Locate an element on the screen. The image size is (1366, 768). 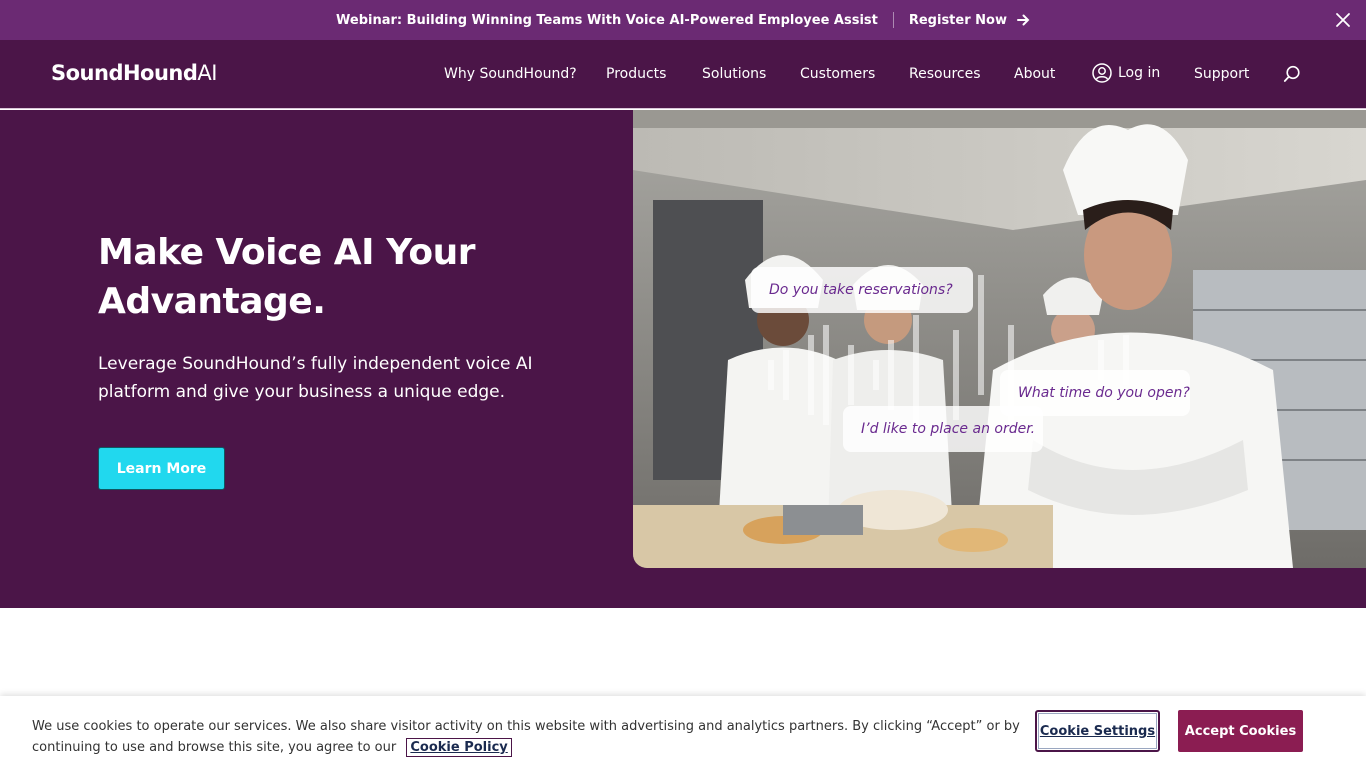
cookie-settings-button: Cookie Settings is located at coordinates (1097, 731).